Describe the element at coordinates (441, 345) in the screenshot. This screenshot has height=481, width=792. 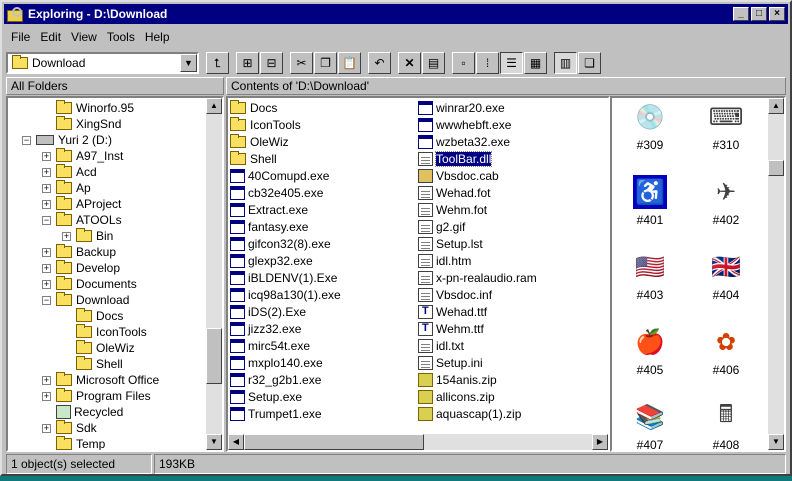
I see `file-item: idl.txt` at that location.